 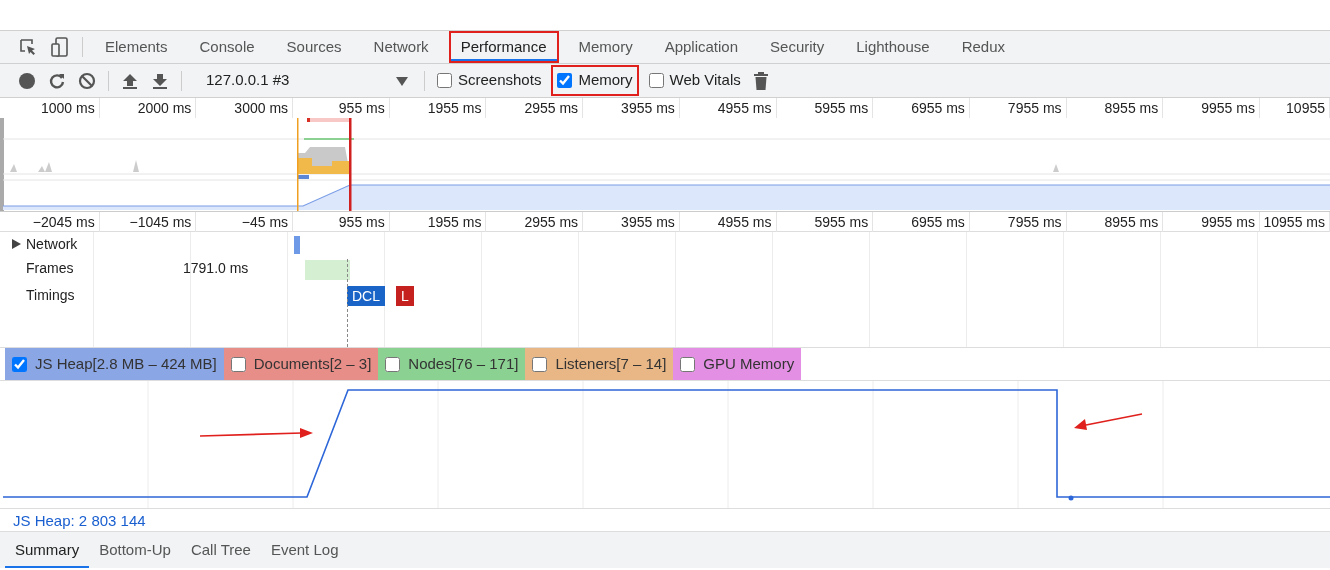 I want to click on counter-label: Listeners[7 – 14], so click(x=611, y=363).